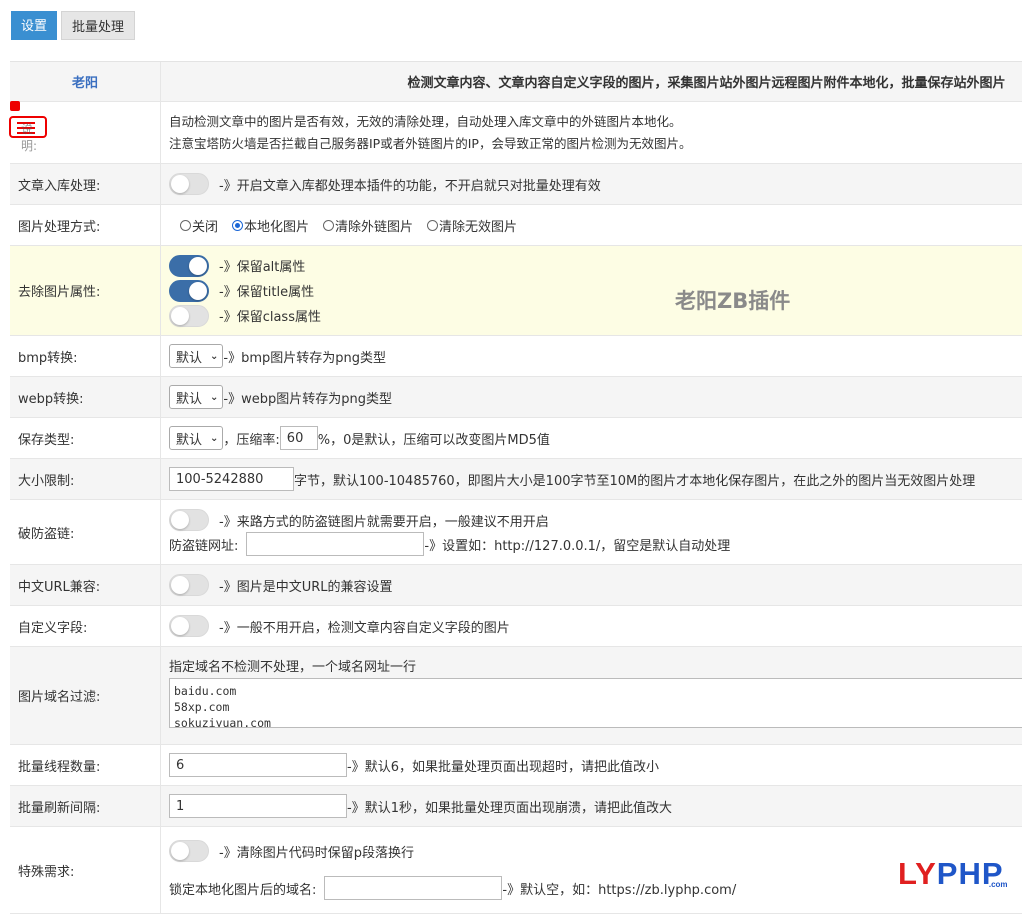 This screenshot has width=1022, height=914. Describe the element at coordinates (335, 544) in the screenshot. I see `anti-leech-url-input` at that location.